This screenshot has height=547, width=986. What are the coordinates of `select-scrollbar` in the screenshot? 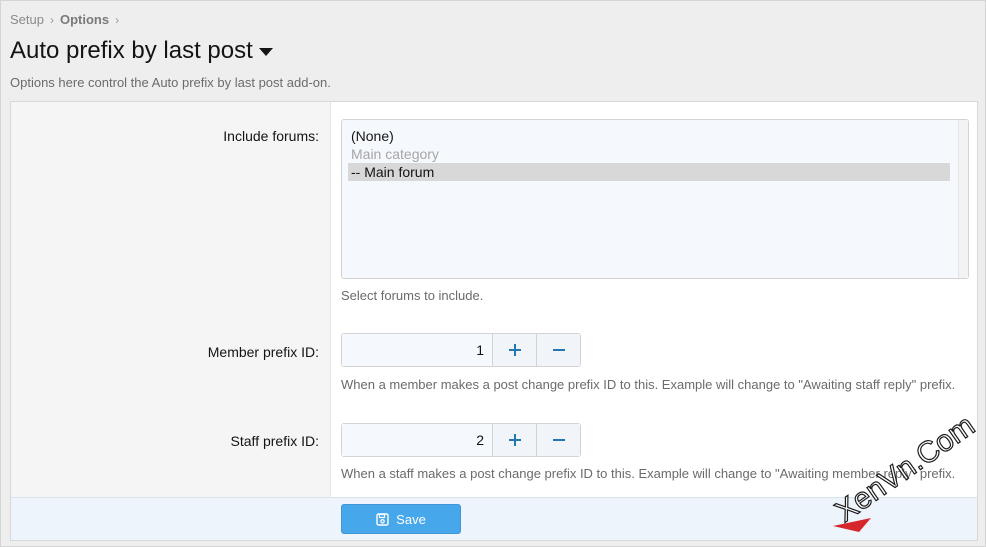 It's located at (963, 199).